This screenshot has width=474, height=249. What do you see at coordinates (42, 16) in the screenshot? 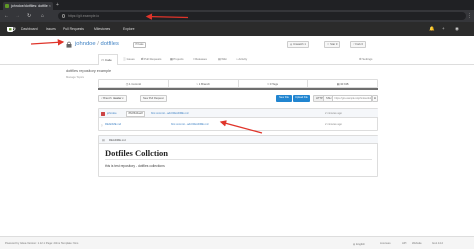
I see `home-icon: ⌂` at bounding box center [42, 16].